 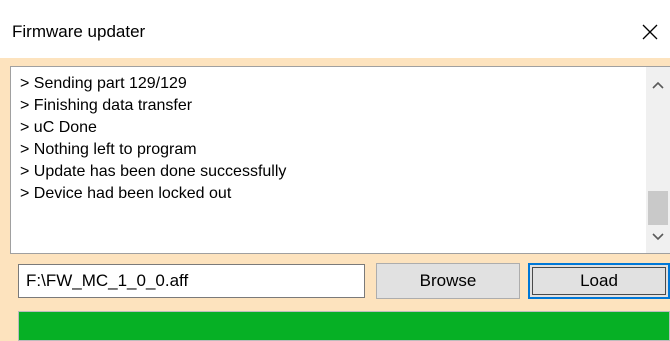 I want to click on close-button, so click(x=650, y=32).